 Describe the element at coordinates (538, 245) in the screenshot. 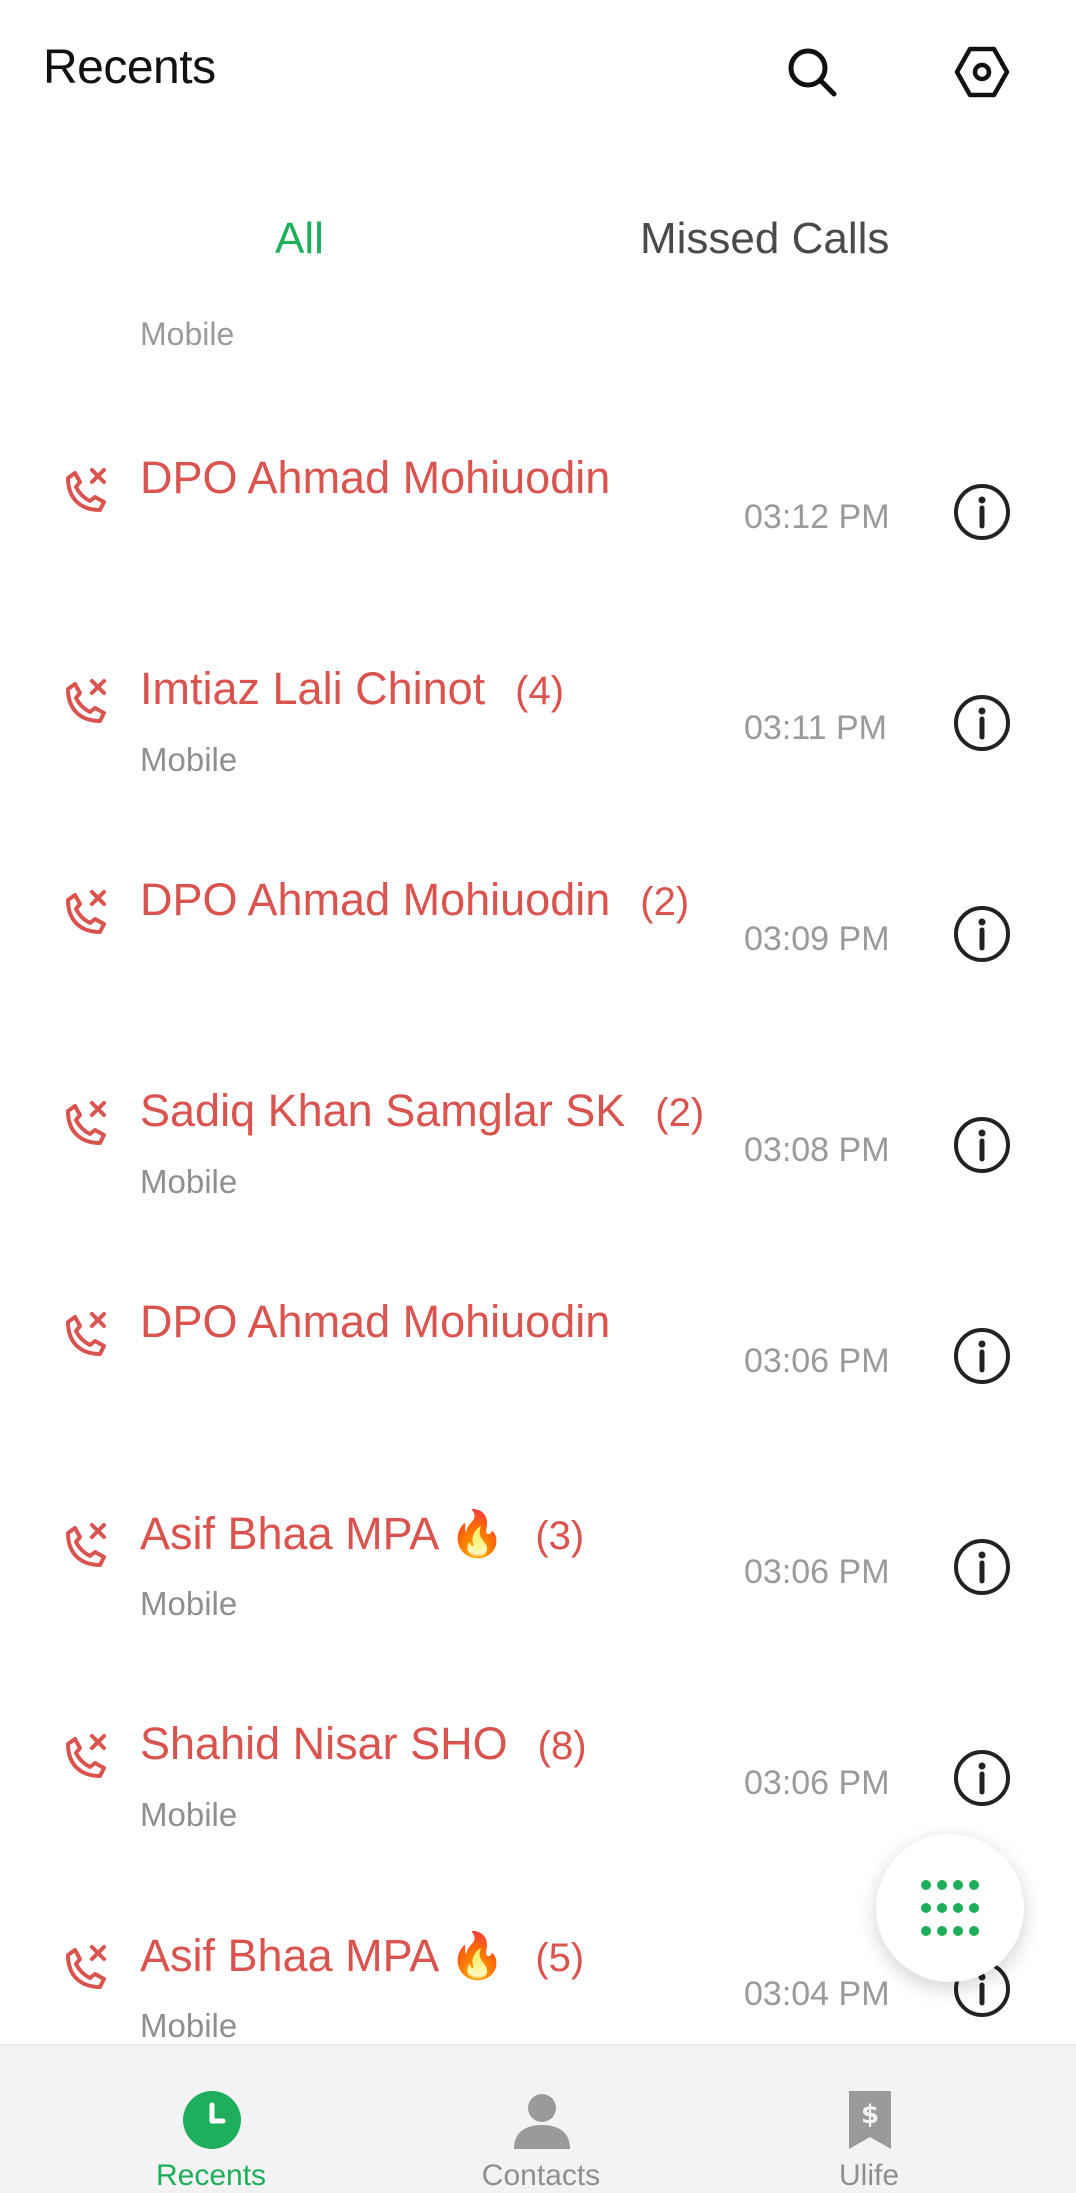

I see `tab-bar: All Missed Calls` at that location.